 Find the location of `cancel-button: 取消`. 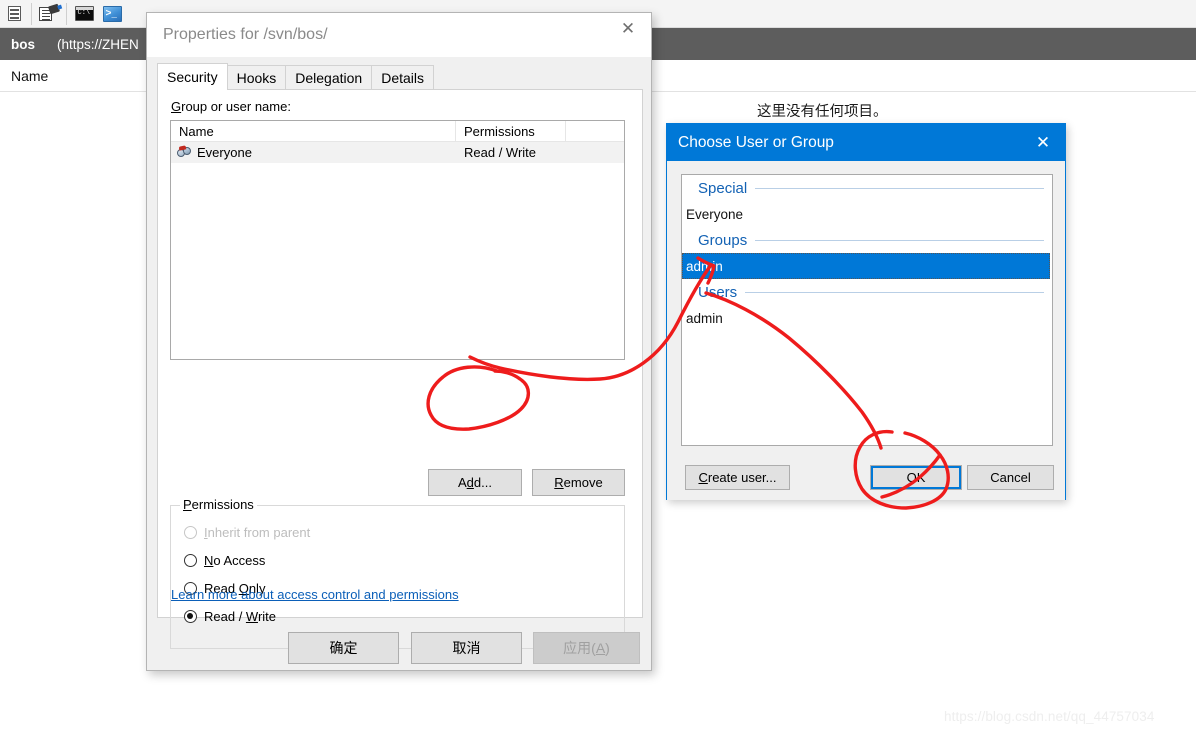

cancel-button: 取消 is located at coordinates (466, 648).